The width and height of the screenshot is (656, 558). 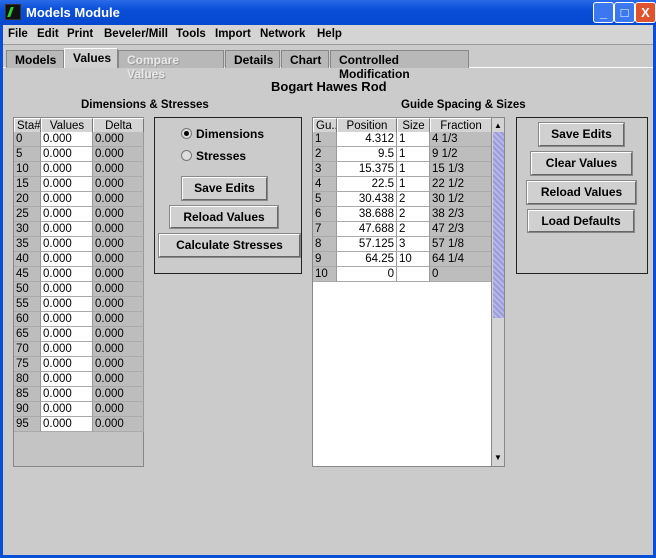 What do you see at coordinates (282, 34) in the screenshot?
I see `menu-network: Network` at bounding box center [282, 34].